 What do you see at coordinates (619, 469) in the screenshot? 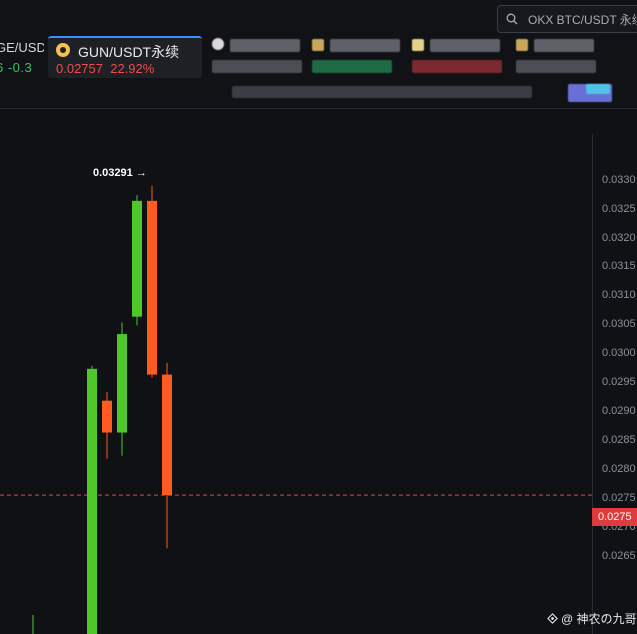
I see `price-tick-label: 0.0280` at bounding box center [619, 469].